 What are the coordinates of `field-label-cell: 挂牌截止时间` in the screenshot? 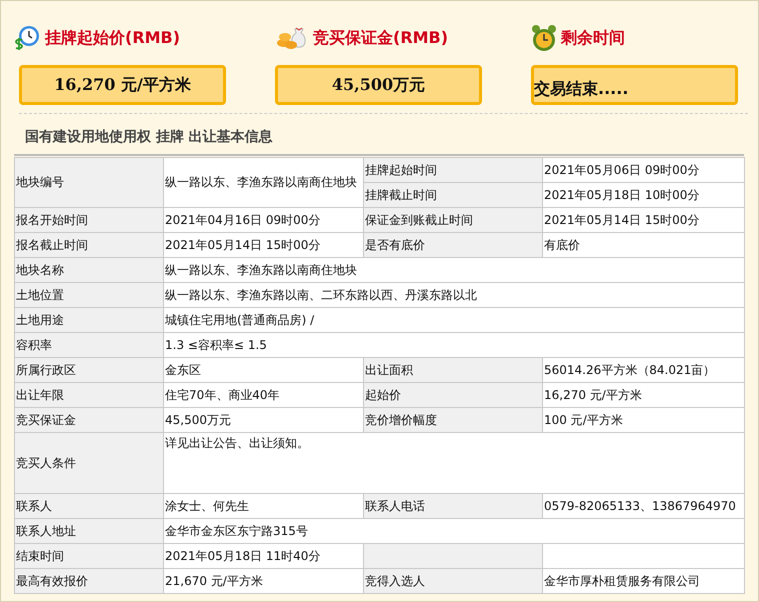 It's located at (453, 195).